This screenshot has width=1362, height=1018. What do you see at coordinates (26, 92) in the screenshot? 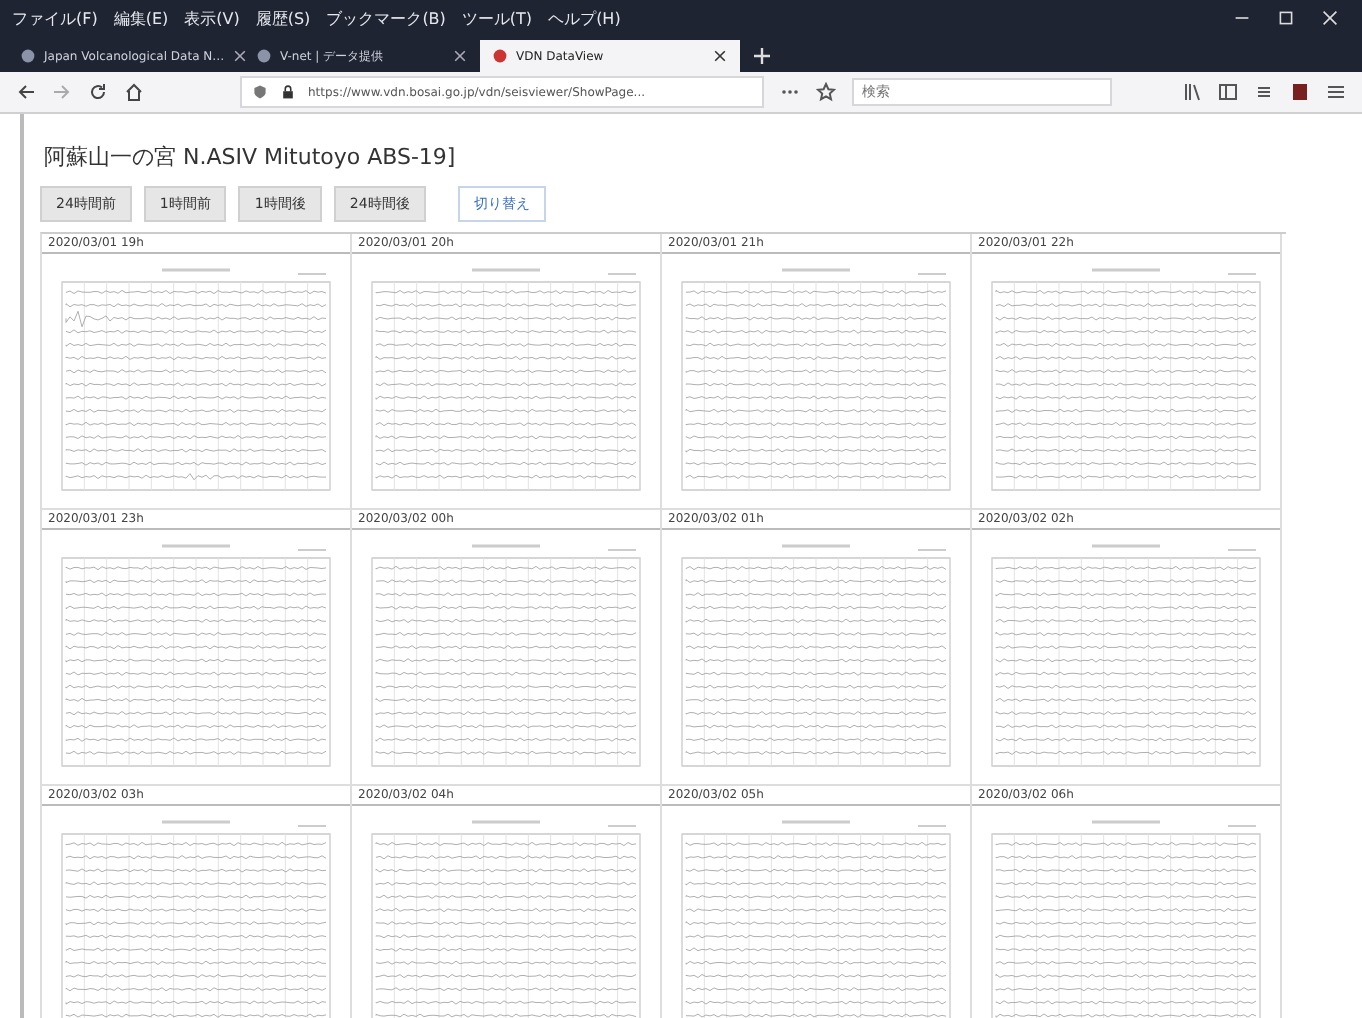
I see `back-icon` at bounding box center [26, 92].